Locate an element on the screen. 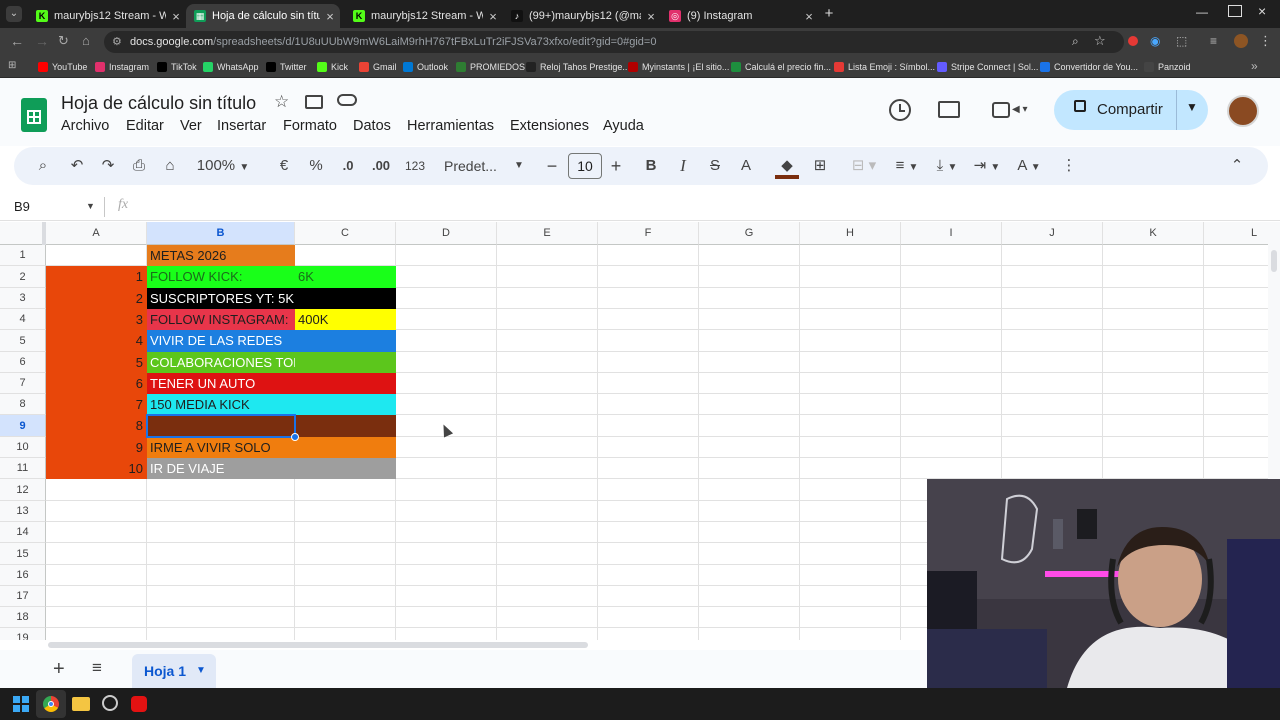 This screenshot has width=1280, height=720. cell-d7 is located at coordinates (446, 383).